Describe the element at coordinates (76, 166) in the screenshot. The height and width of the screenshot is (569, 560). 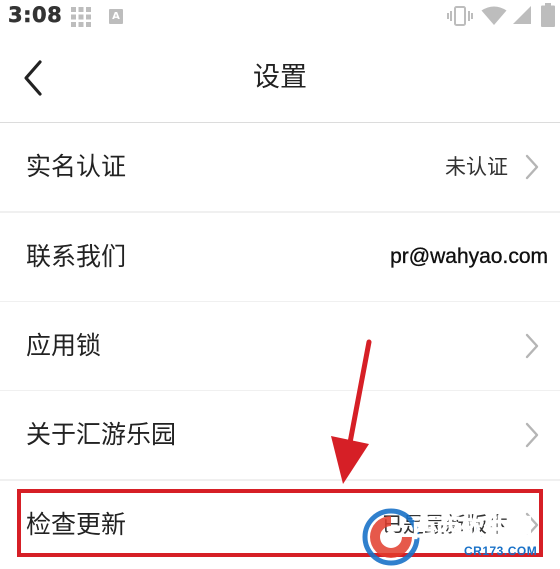
I see `settings-item-label: 实名认证` at that location.